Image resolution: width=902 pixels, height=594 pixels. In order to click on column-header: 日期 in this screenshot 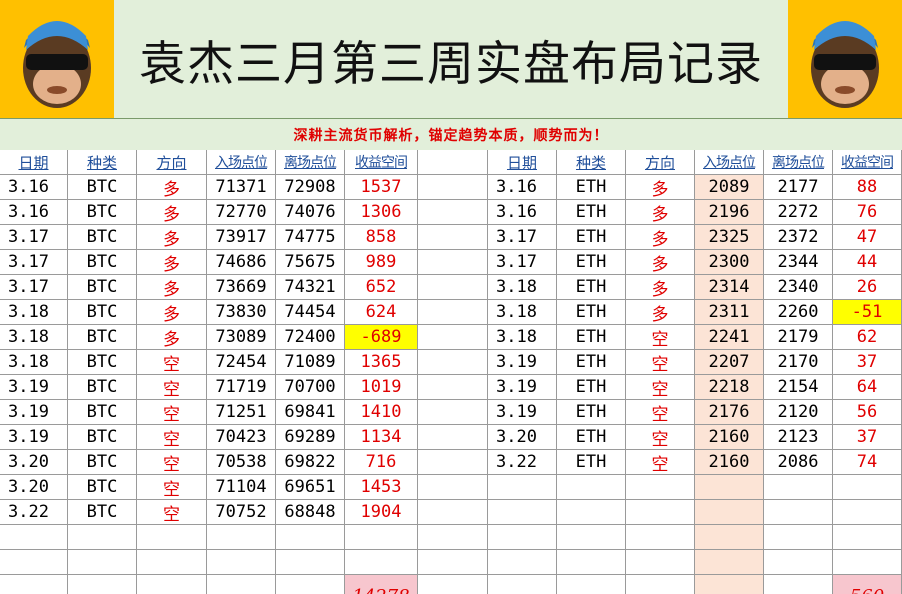, I will do `click(522, 162)`.